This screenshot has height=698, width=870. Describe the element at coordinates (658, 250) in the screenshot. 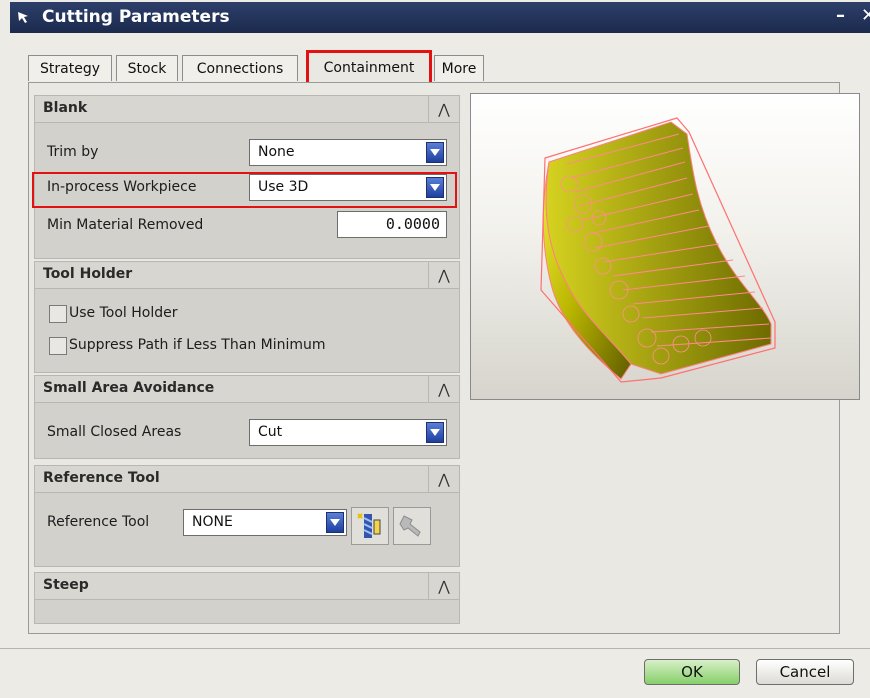

I see `part-preview-image` at that location.